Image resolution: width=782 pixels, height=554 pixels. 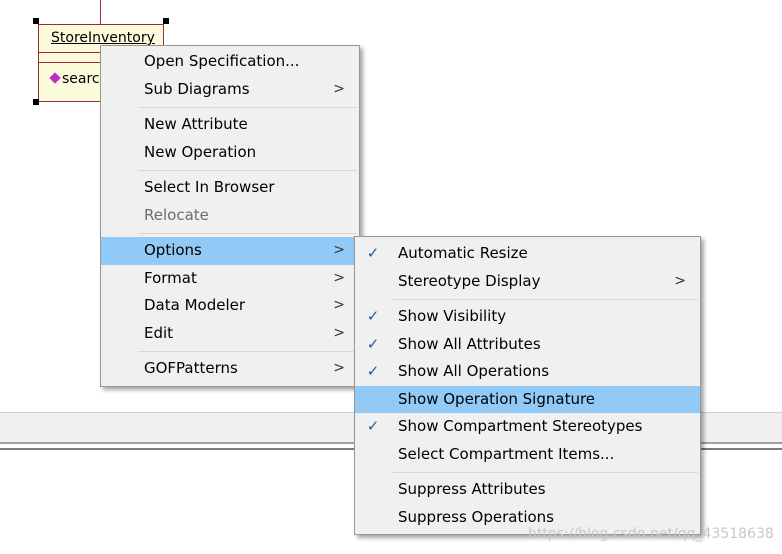 What do you see at coordinates (230, 334) in the screenshot?
I see `menu-item-edit: Edit >` at bounding box center [230, 334].